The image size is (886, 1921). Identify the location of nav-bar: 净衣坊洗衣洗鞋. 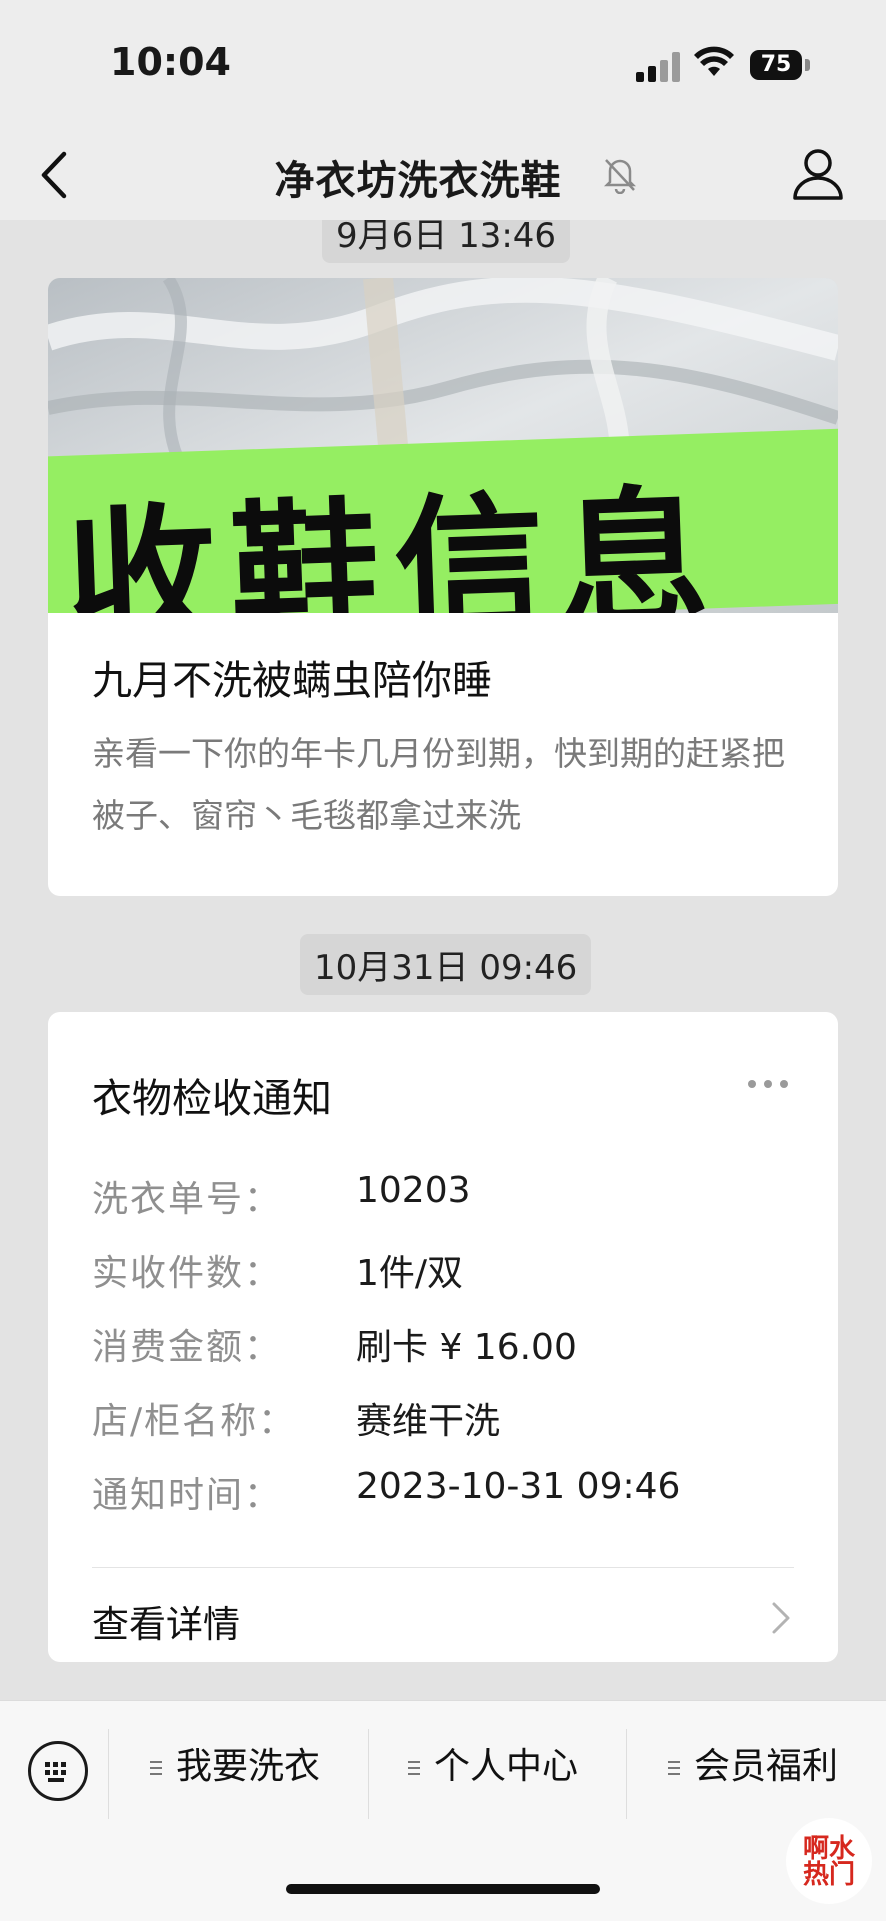
(443, 175).